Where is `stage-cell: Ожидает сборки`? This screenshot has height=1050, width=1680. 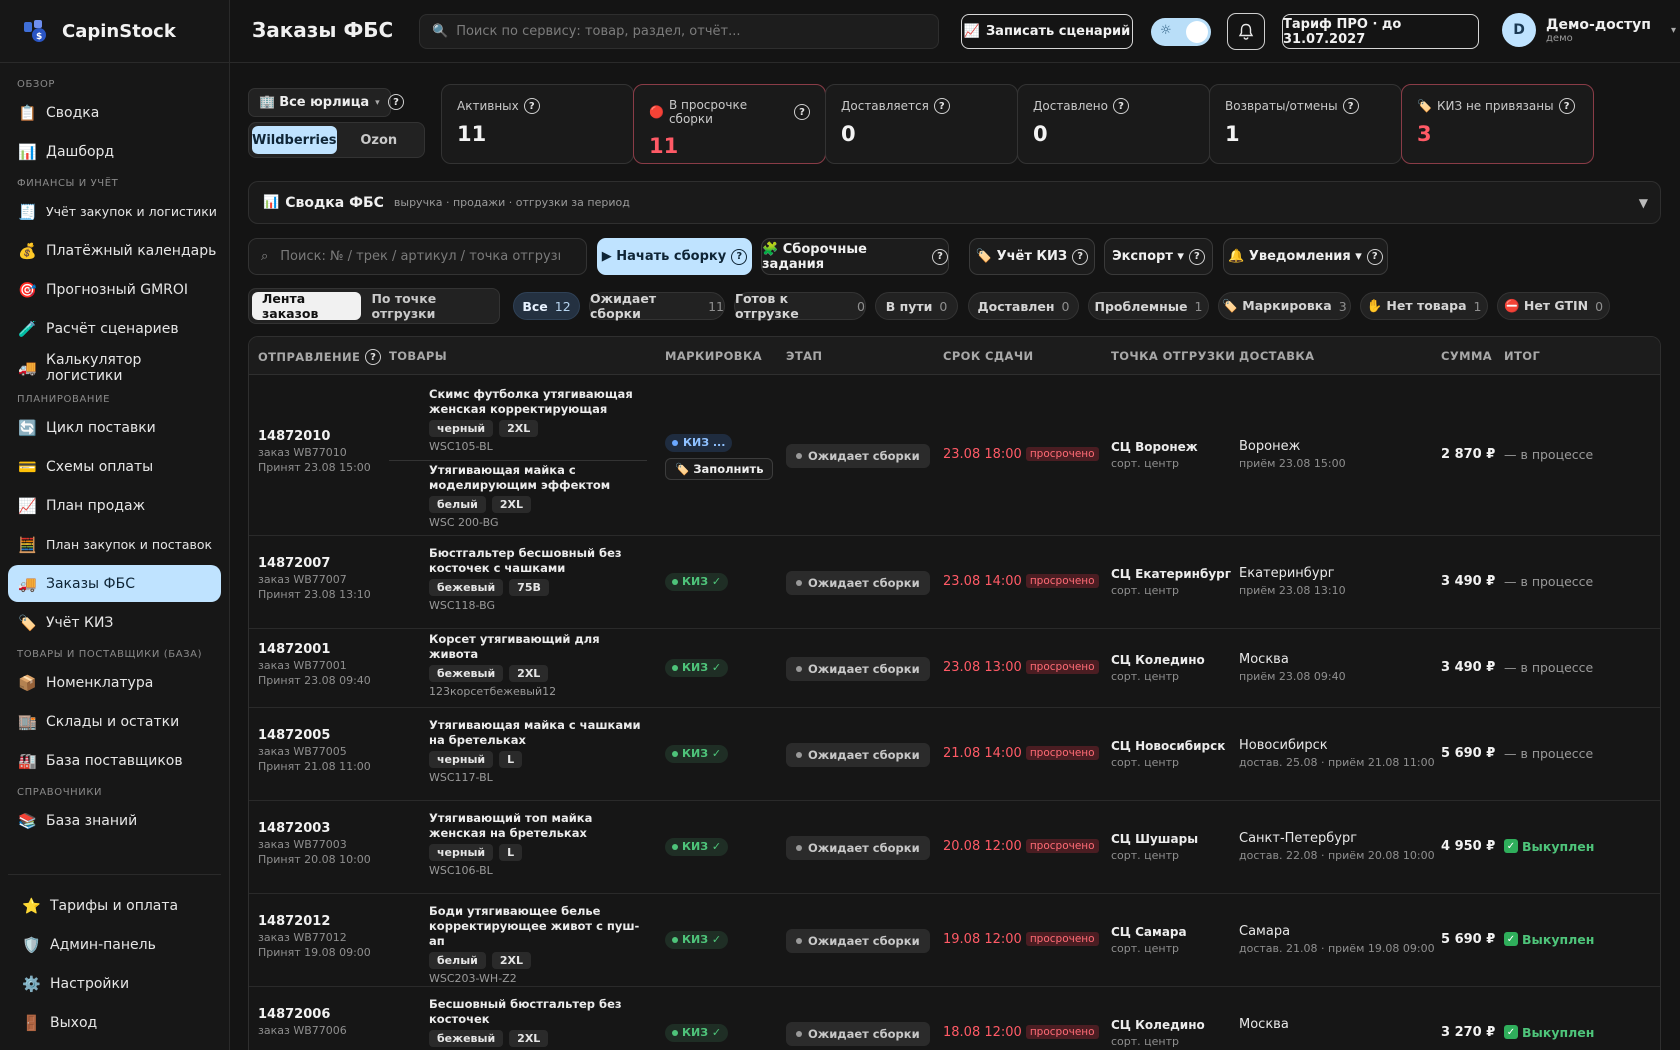
stage-cell: Ожидает сборки is located at coordinates (858, 455).